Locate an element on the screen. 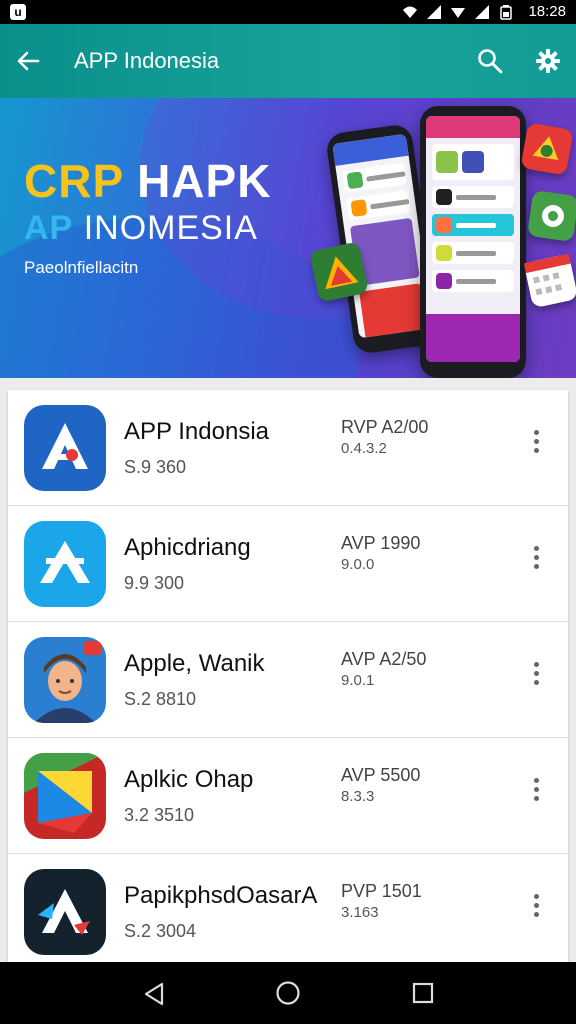 The image size is (576, 1024). status-time: 18:28 is located at coordinates (547, 11).